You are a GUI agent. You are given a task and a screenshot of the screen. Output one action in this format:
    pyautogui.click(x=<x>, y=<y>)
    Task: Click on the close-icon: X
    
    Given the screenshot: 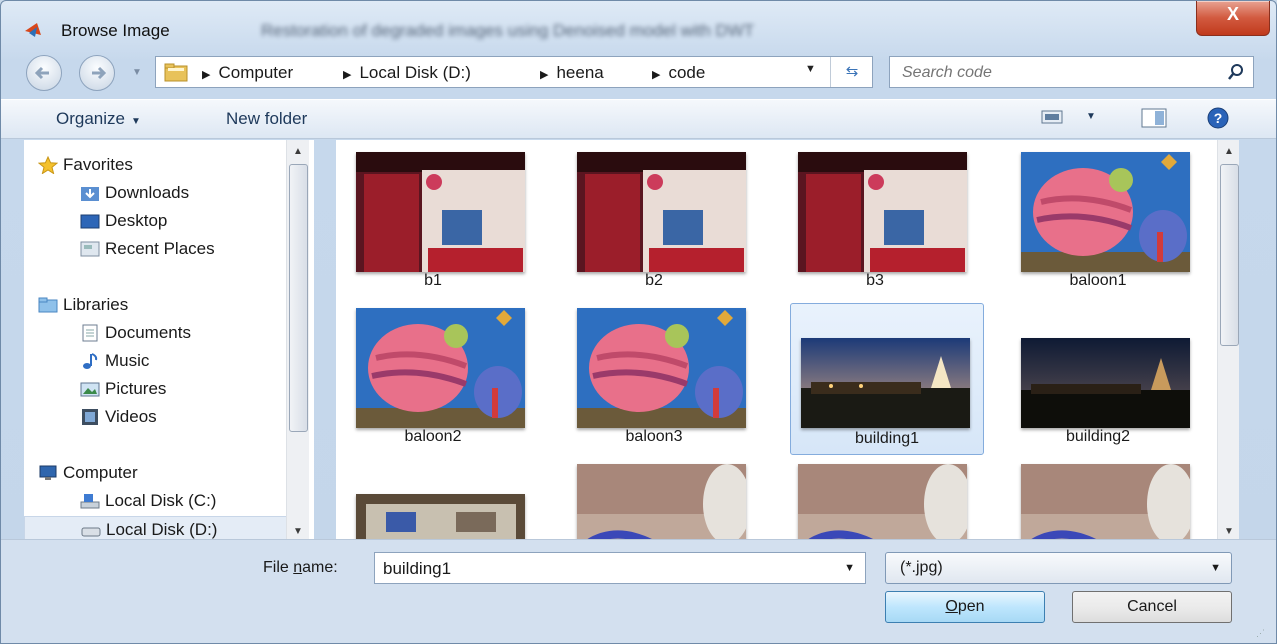 What is the action you would take?
    pyautogui.click(x=1232, y=14)
    